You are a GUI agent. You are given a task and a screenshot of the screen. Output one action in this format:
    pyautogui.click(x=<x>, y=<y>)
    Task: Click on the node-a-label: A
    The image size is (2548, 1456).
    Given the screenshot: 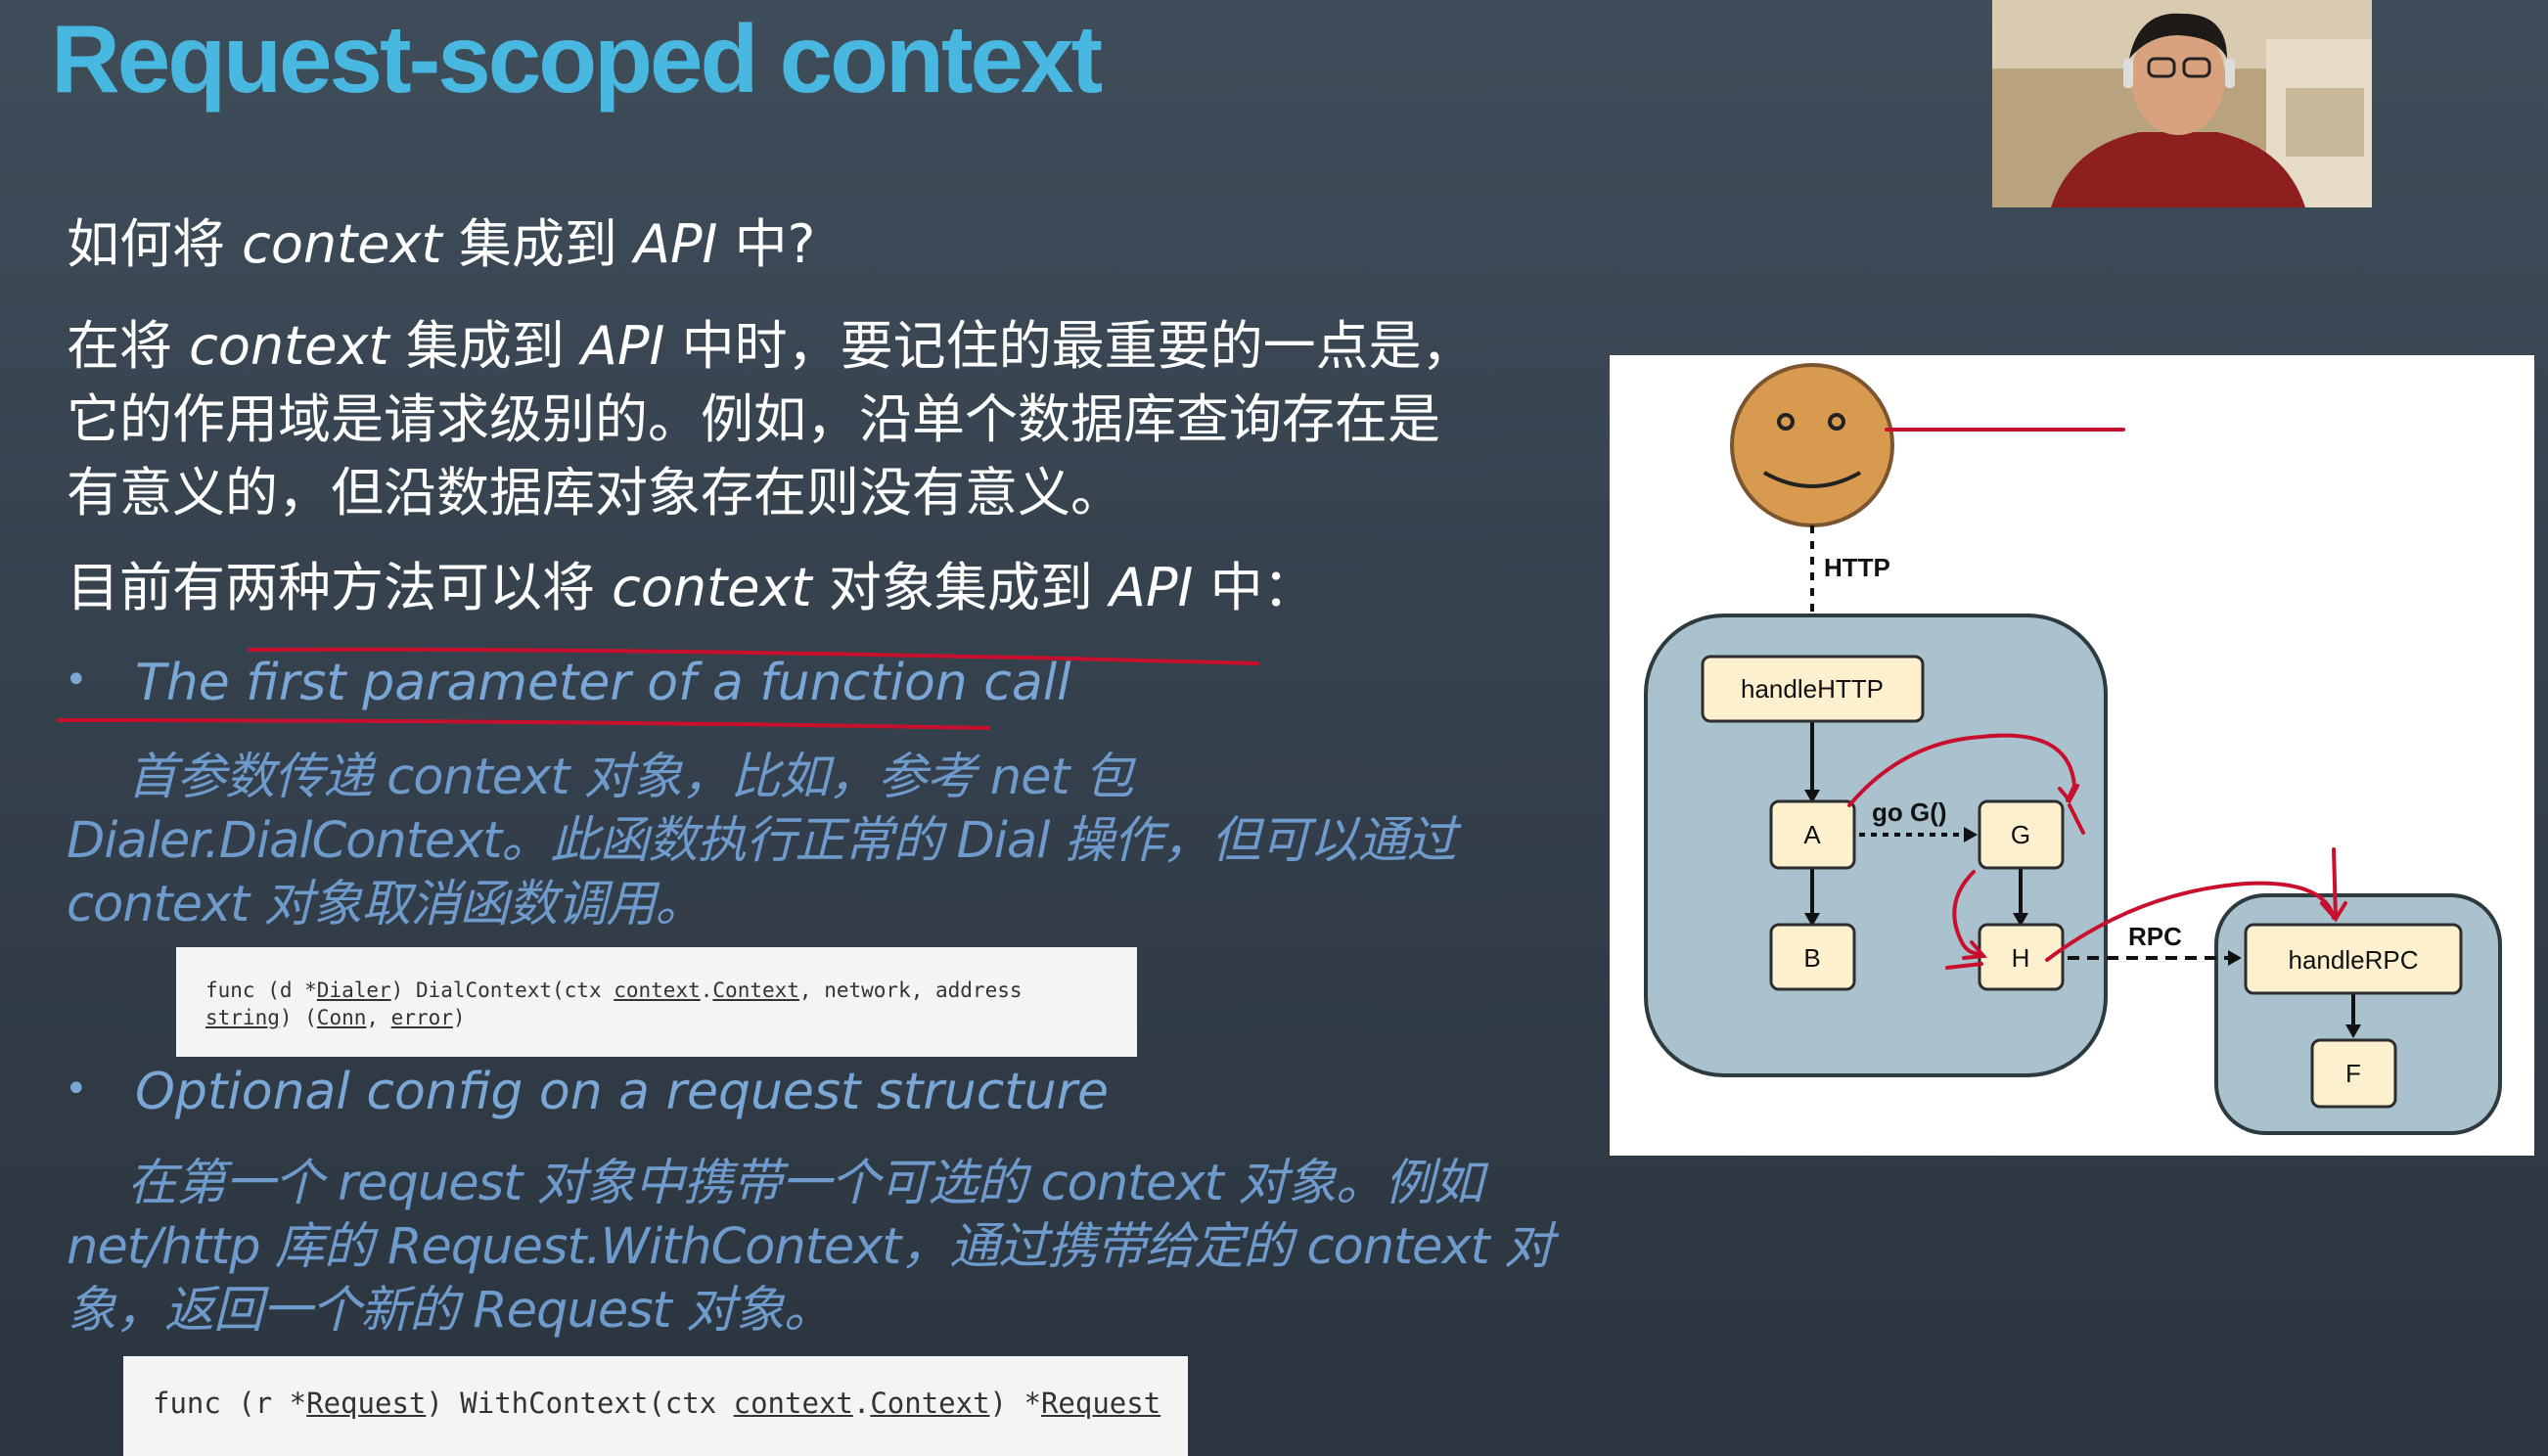 What is the action you would take?
    pyautogui.click(x=1812, y=834)
    